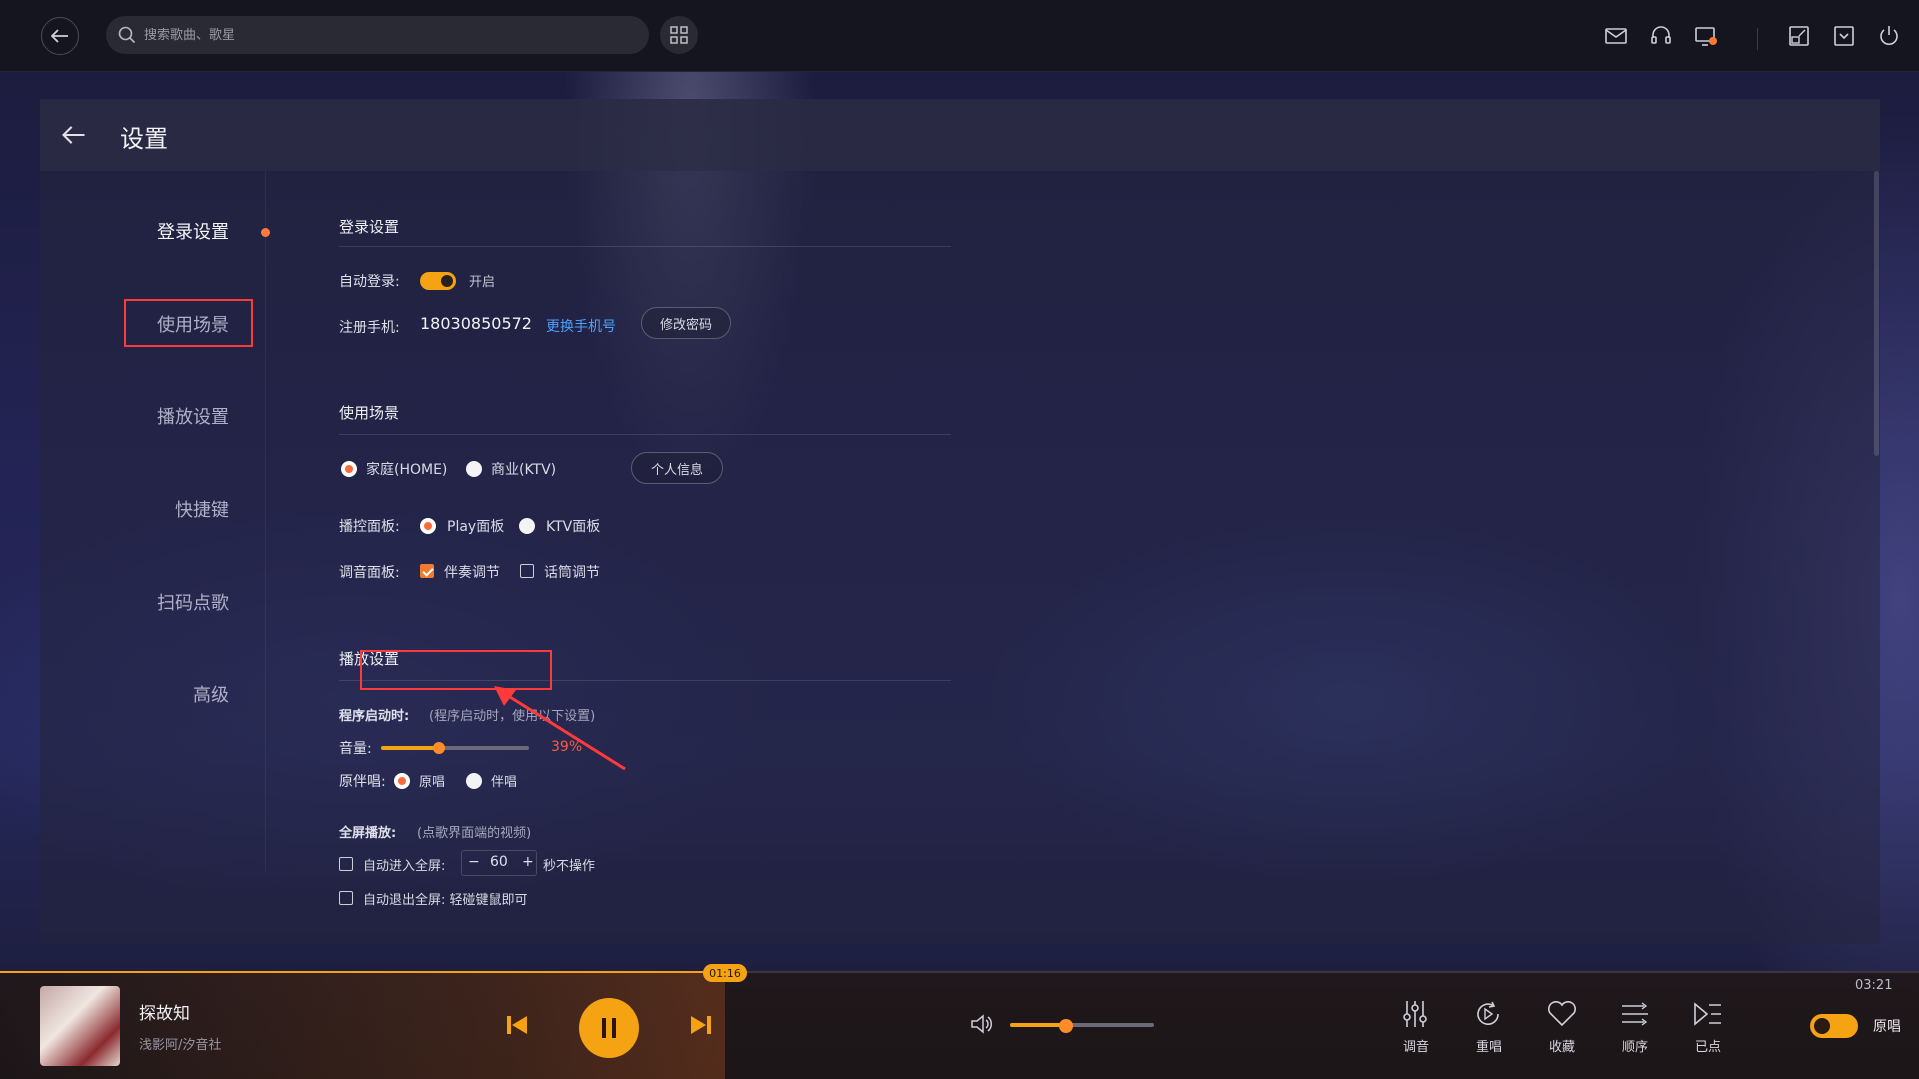  I want to click on original-vocal-toggle, so click(1834, 1026).